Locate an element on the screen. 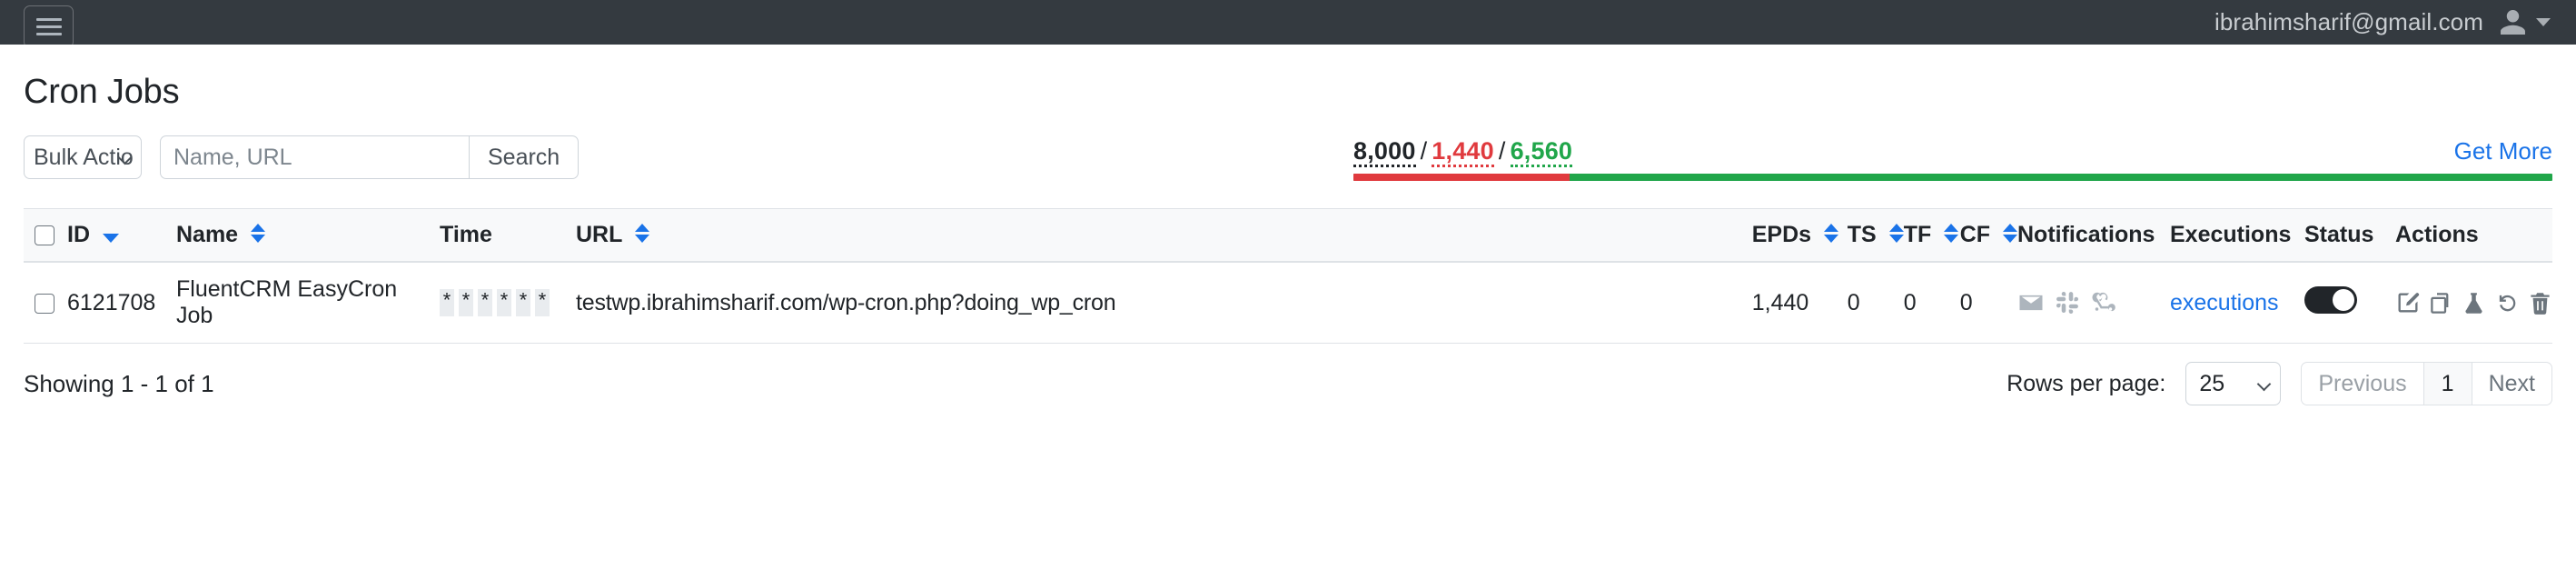 Image resolution: width=2576 pixels, height=580 pixels. cell-name: FluentCRM EasyCron Job is located at coordinates (308, 303).